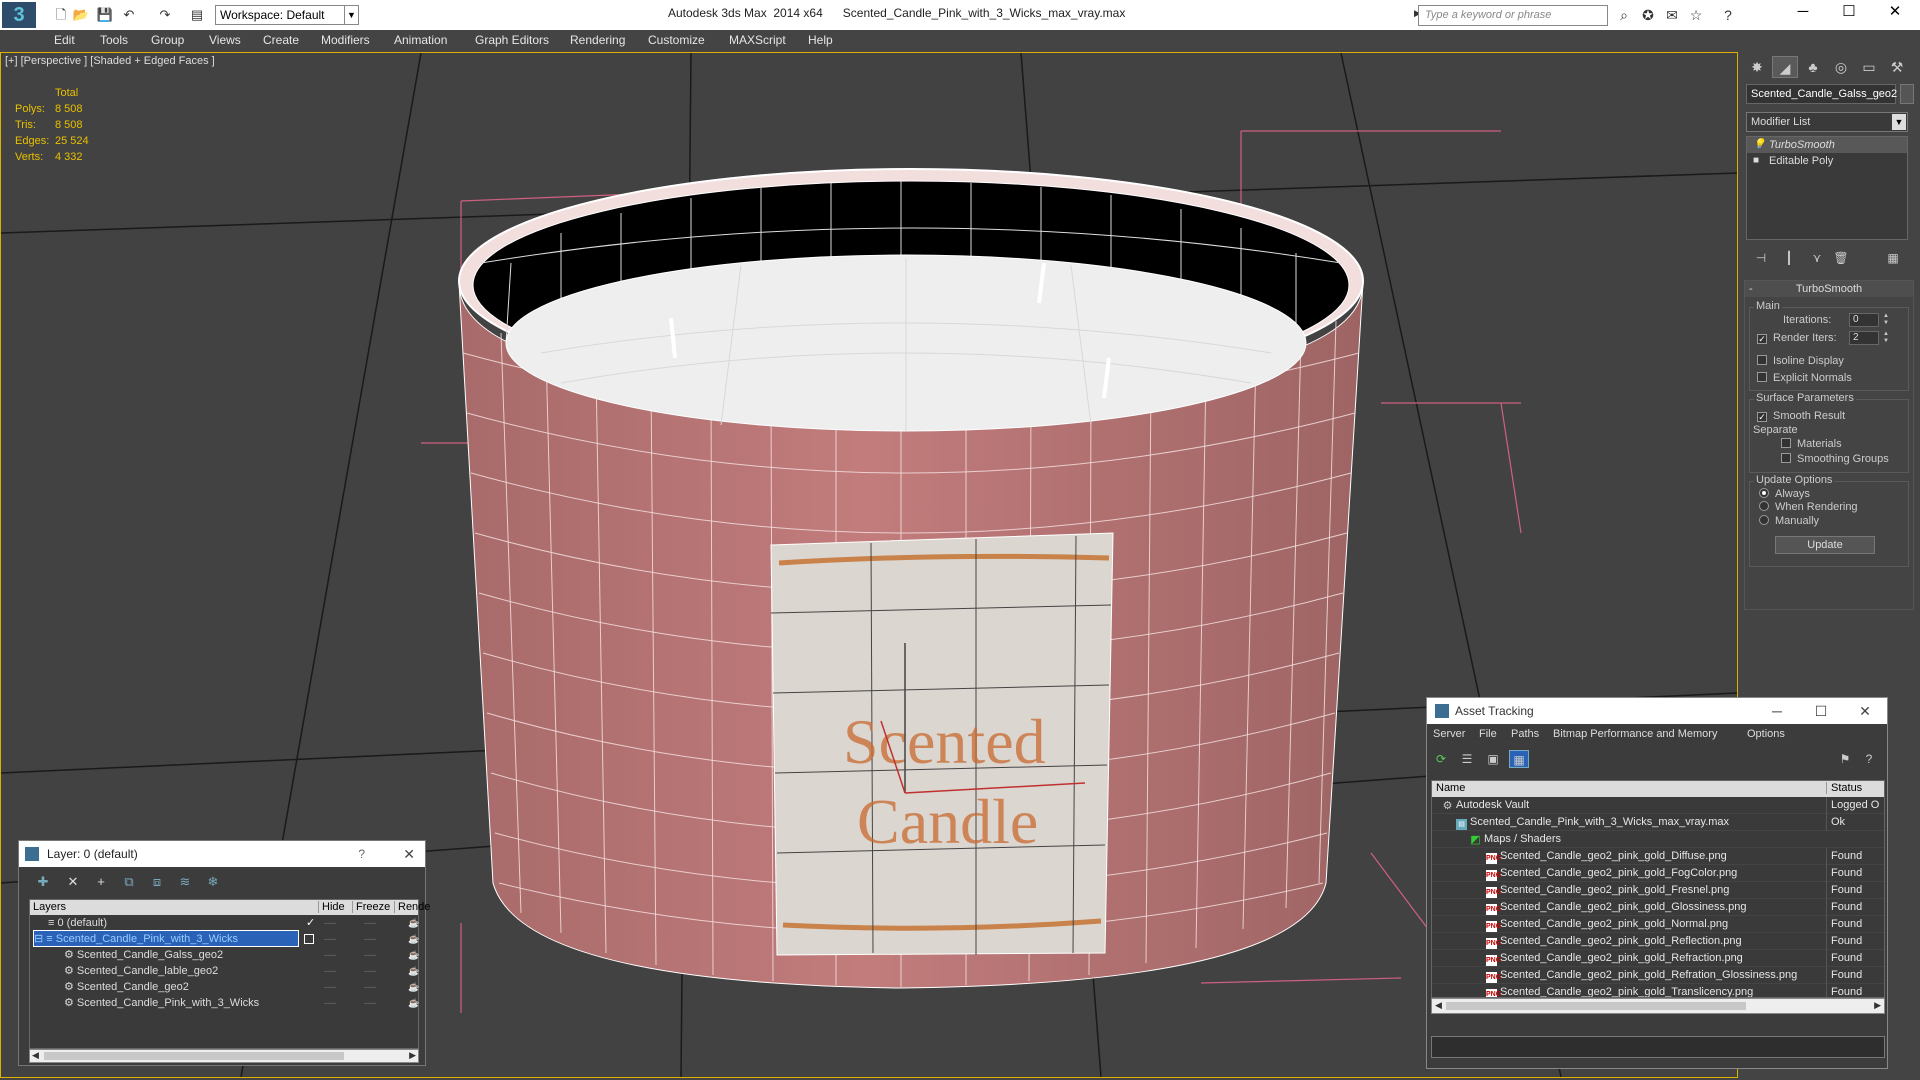  What do you see at coordinates (1525, 734) in the screenshot?
I see `menu-paths: Paths` at bounding box center [1525, 734].